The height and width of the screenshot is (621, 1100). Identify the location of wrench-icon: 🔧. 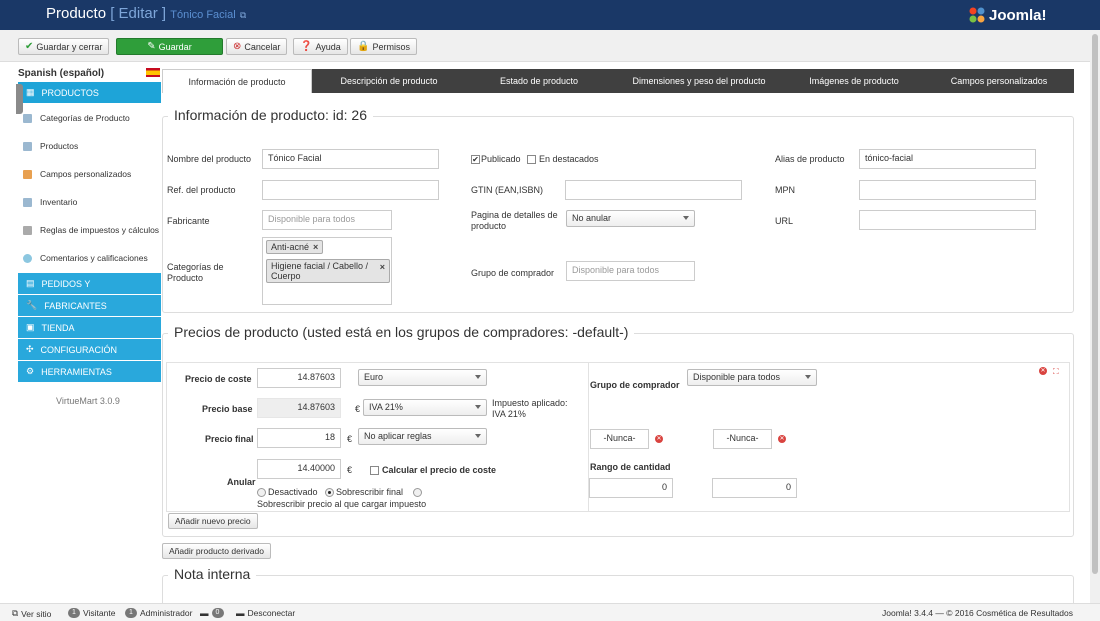
(32, 305).